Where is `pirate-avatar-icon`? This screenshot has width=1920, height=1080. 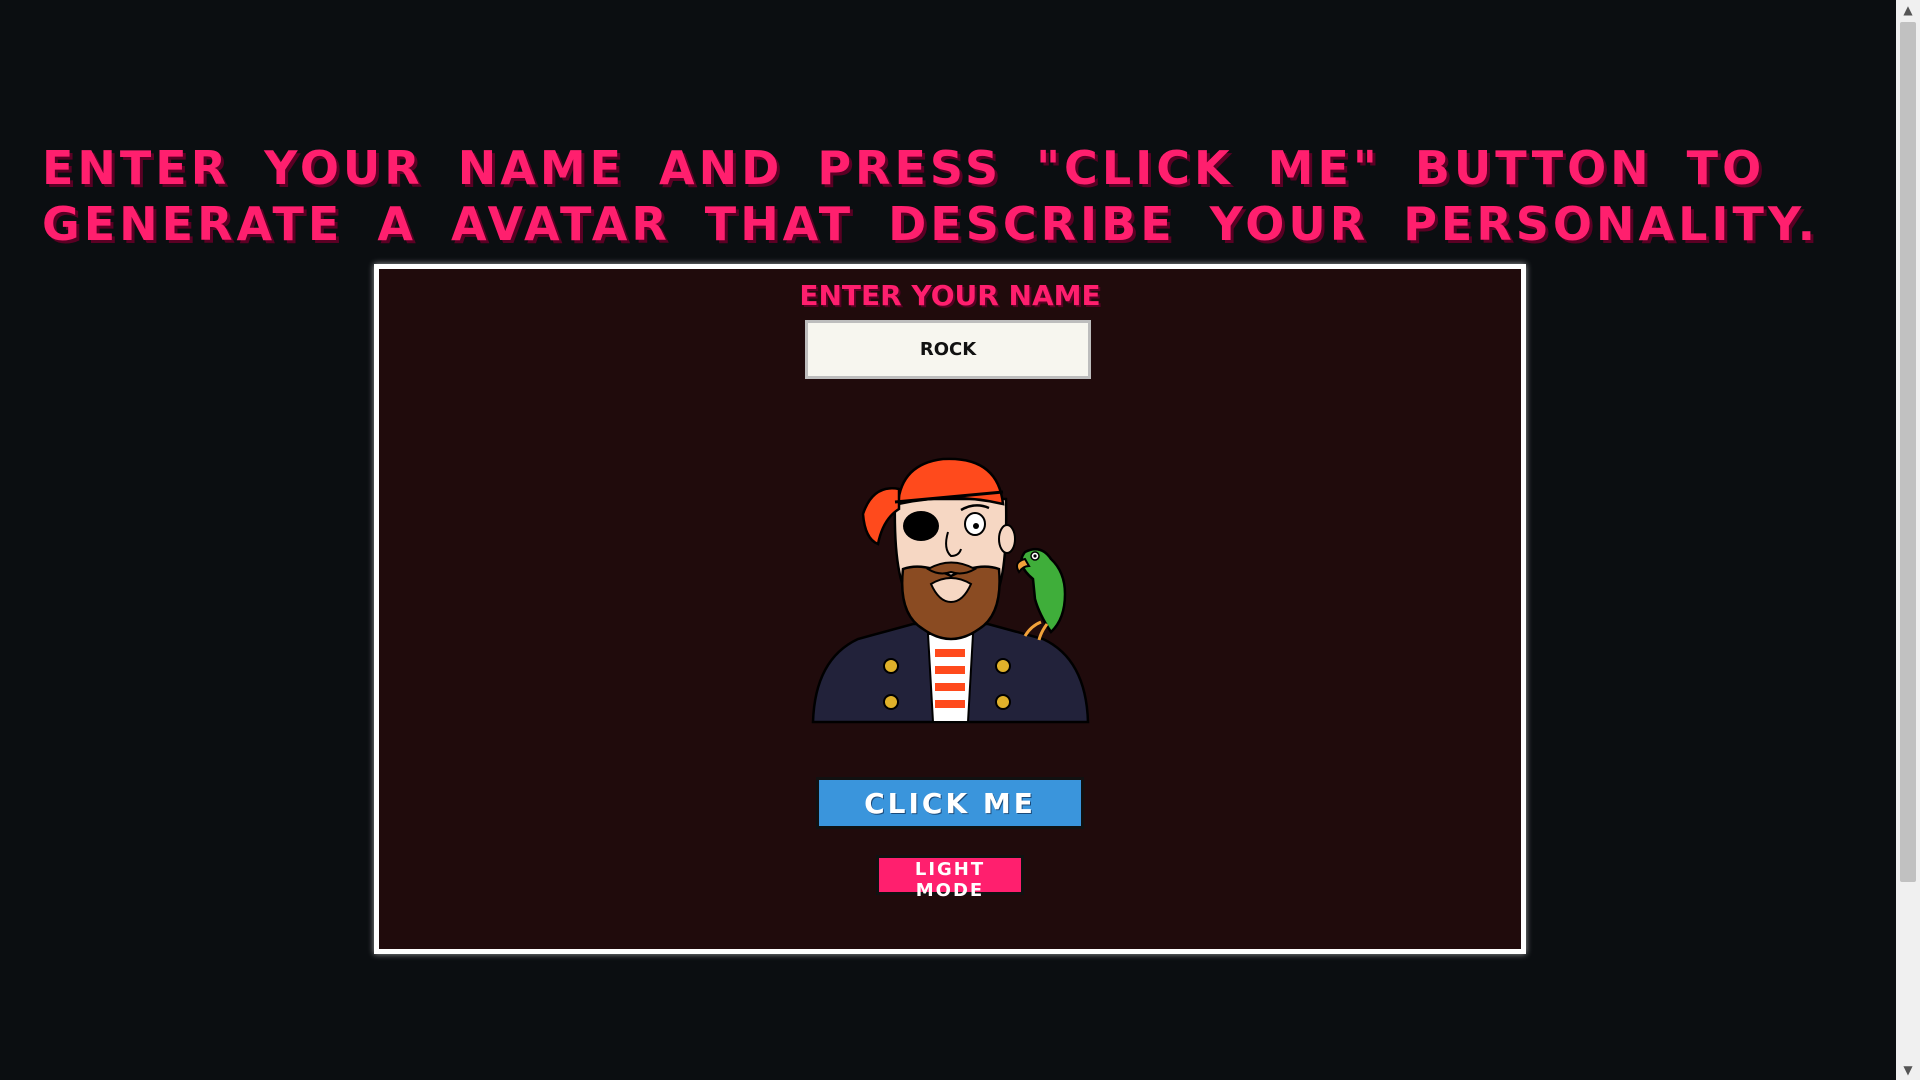 pirate-avatar-icon is located at coordinates (950, 590).